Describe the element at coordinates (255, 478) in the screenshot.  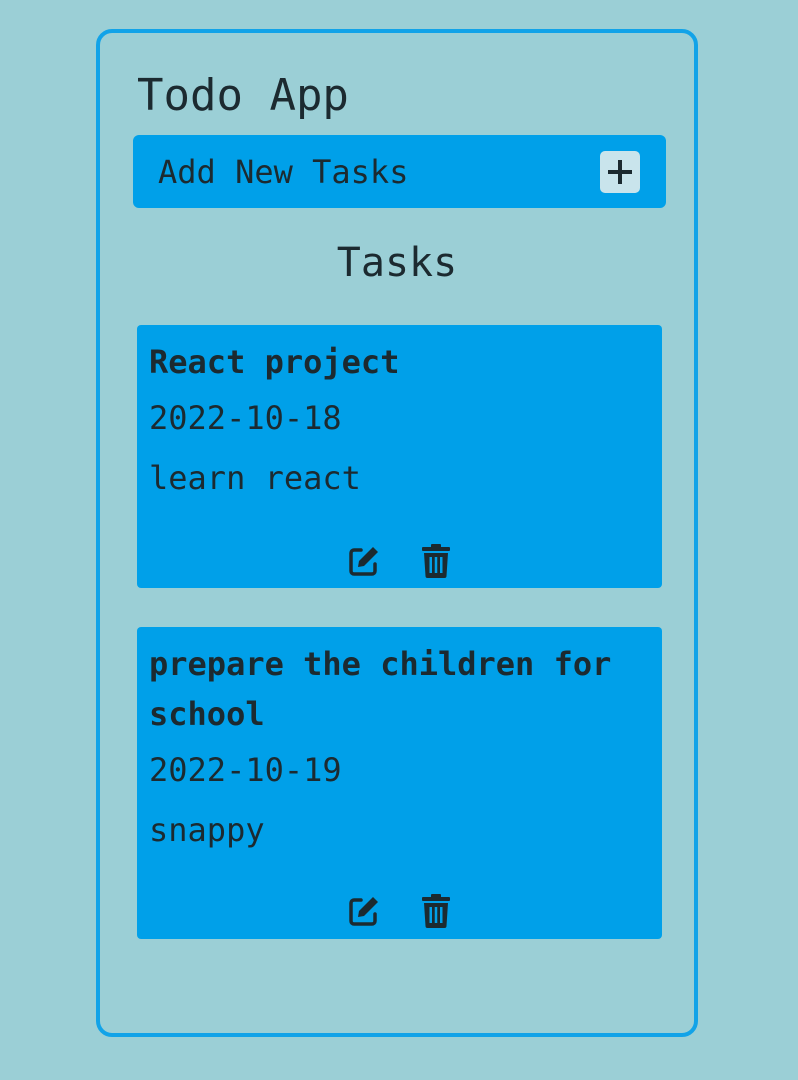
I see `task-description: learn react` at that location.